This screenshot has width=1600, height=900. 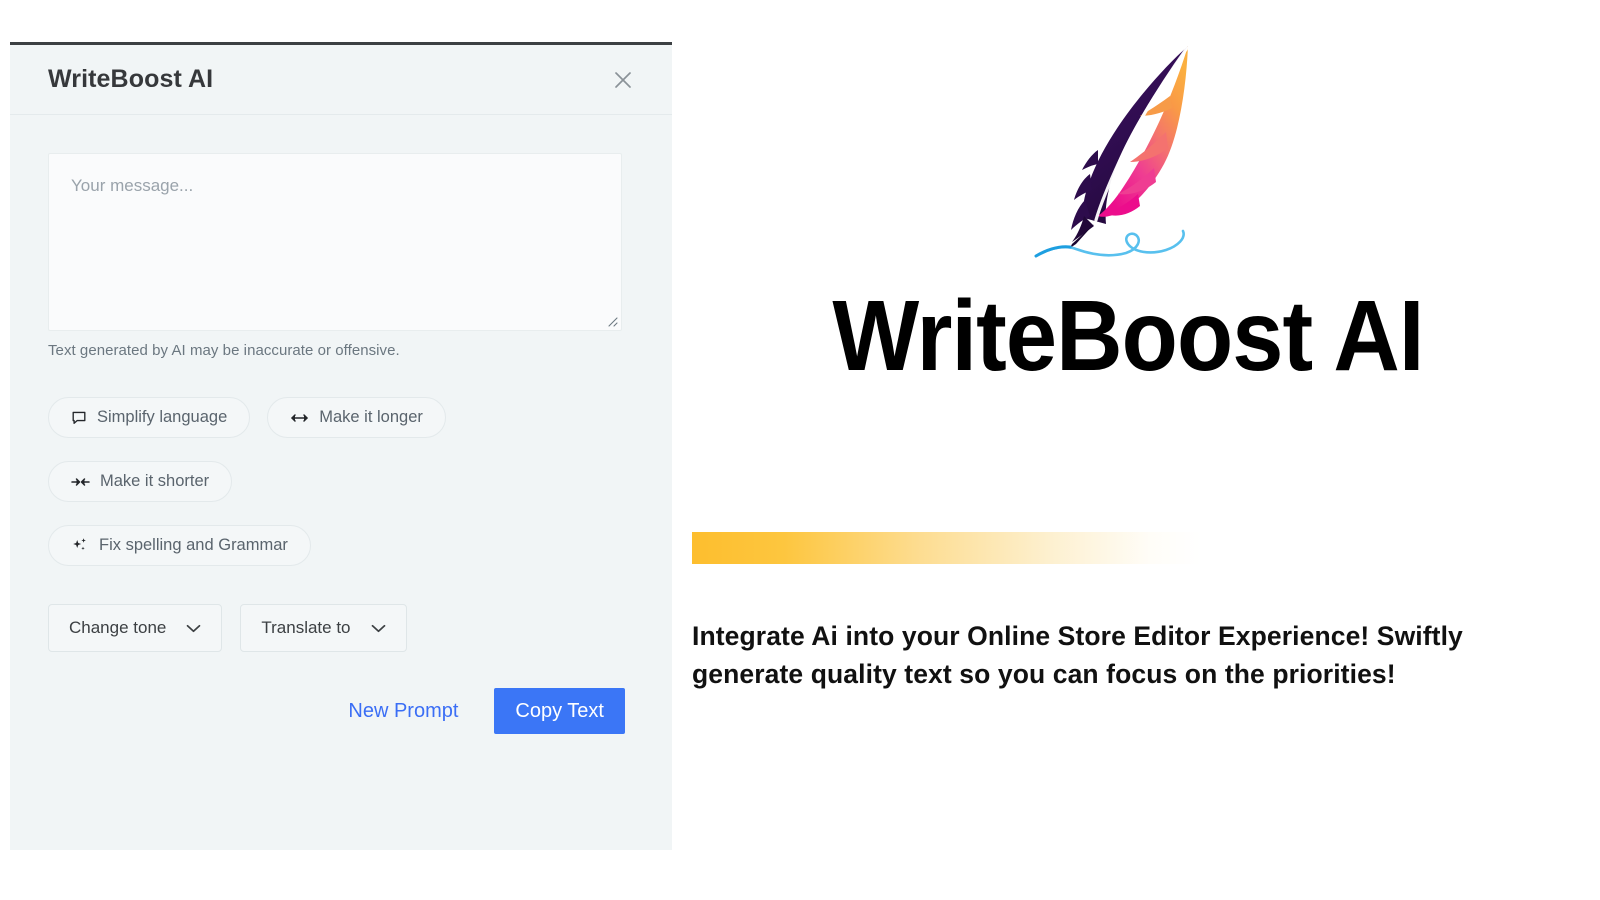 What do you see at coordinates (306, 627) in the screenshot?
I see `translate-to-label: Translate to` at bounding box center [306, 627].